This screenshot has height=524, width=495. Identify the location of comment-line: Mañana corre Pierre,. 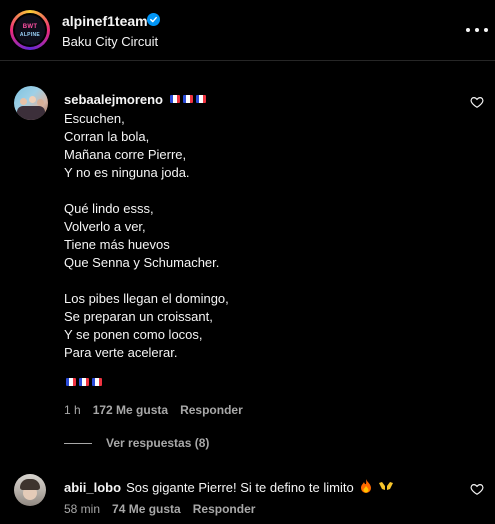
(125, 154).